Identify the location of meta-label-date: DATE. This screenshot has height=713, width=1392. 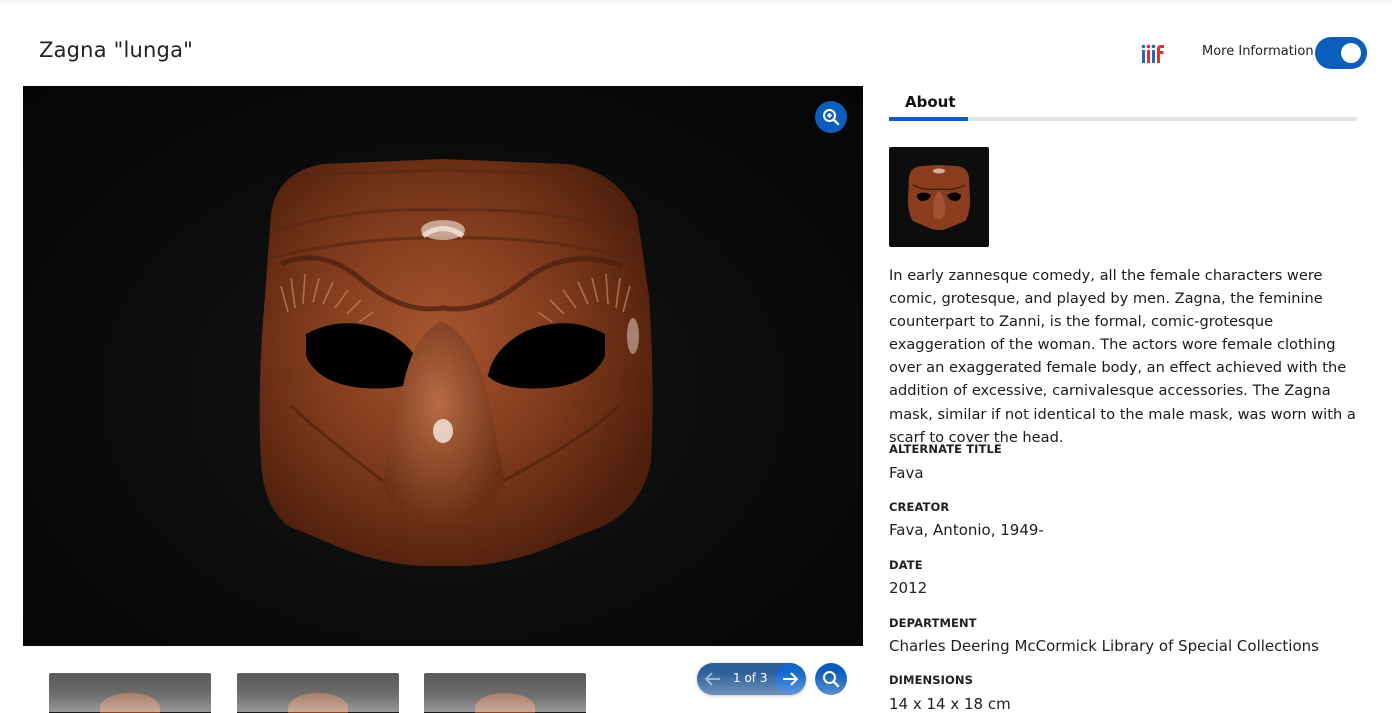
(906, 565).